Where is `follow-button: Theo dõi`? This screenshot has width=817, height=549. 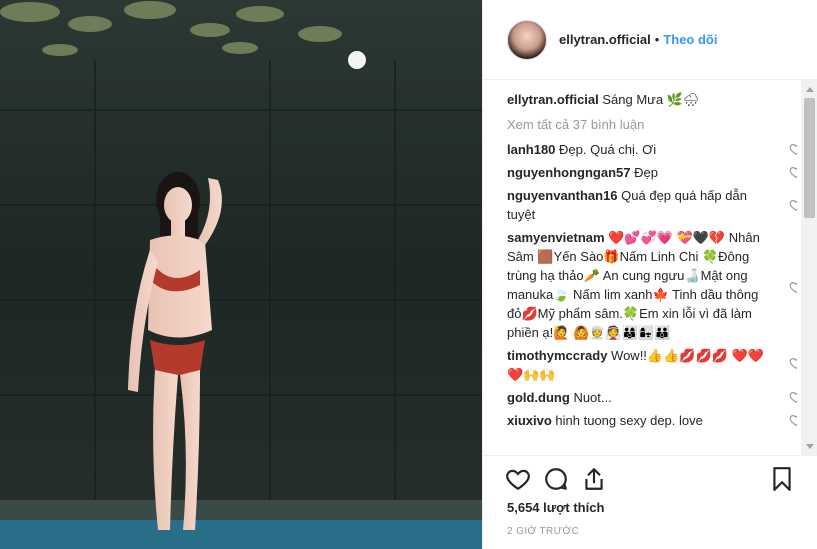
follow-button: Theo dõi is located at coordinates (690, 39).